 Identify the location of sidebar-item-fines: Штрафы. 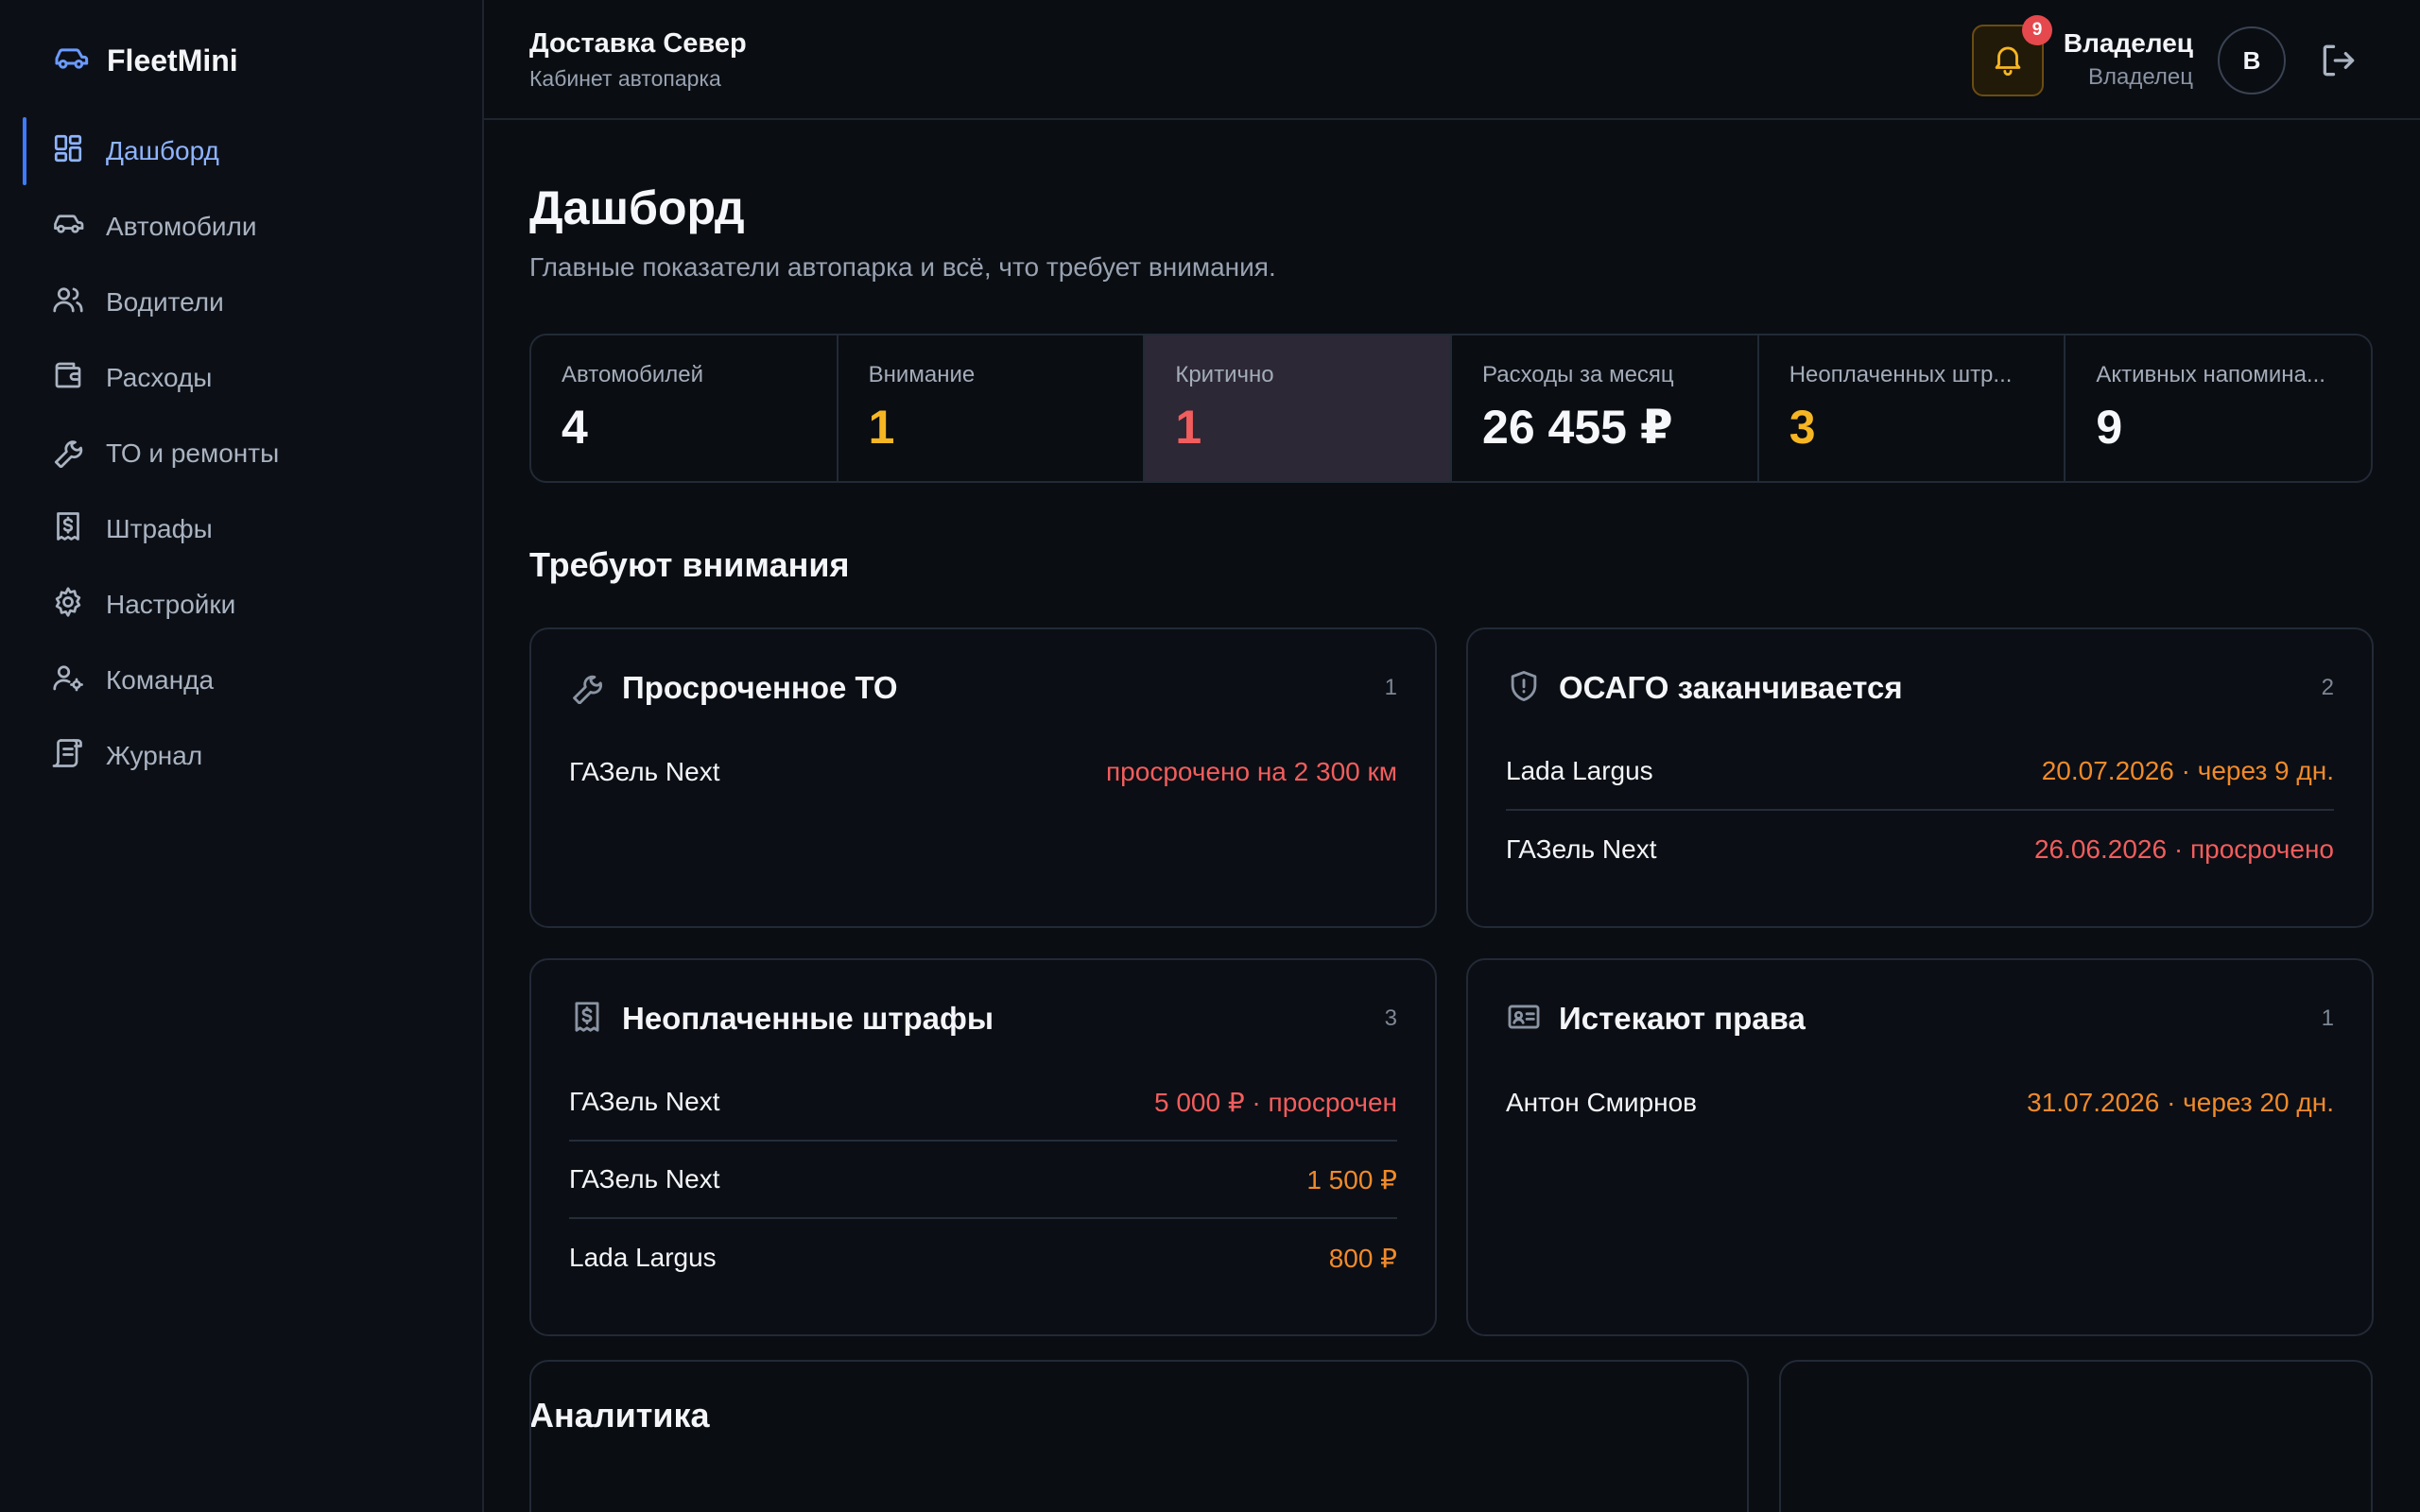
(241, 529).